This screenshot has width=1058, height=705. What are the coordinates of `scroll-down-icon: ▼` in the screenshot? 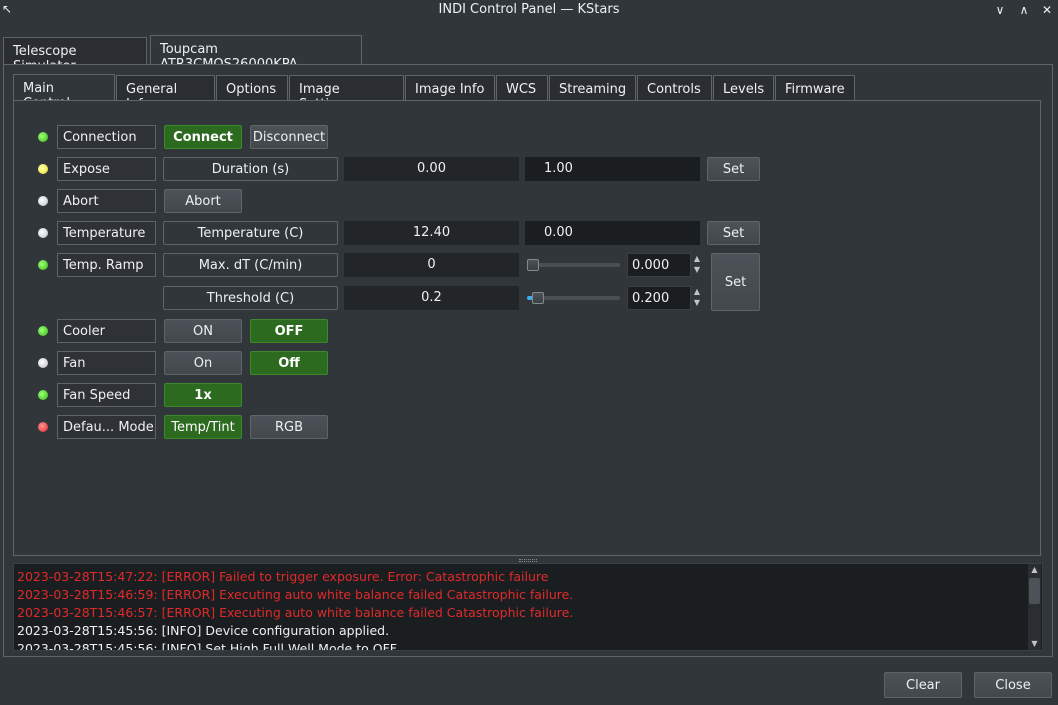 It's located at (1034, 644).